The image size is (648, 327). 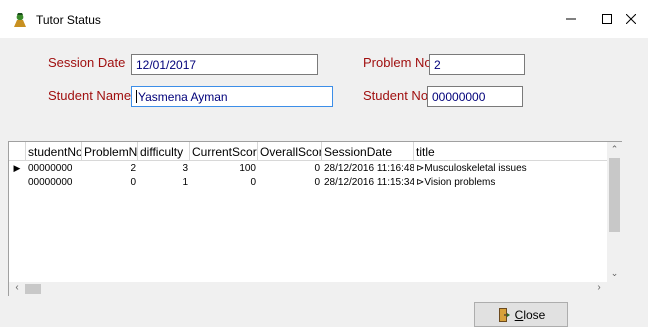 I want to click on cell-title: ⊳Vision problems, so click(x=510, y=183).